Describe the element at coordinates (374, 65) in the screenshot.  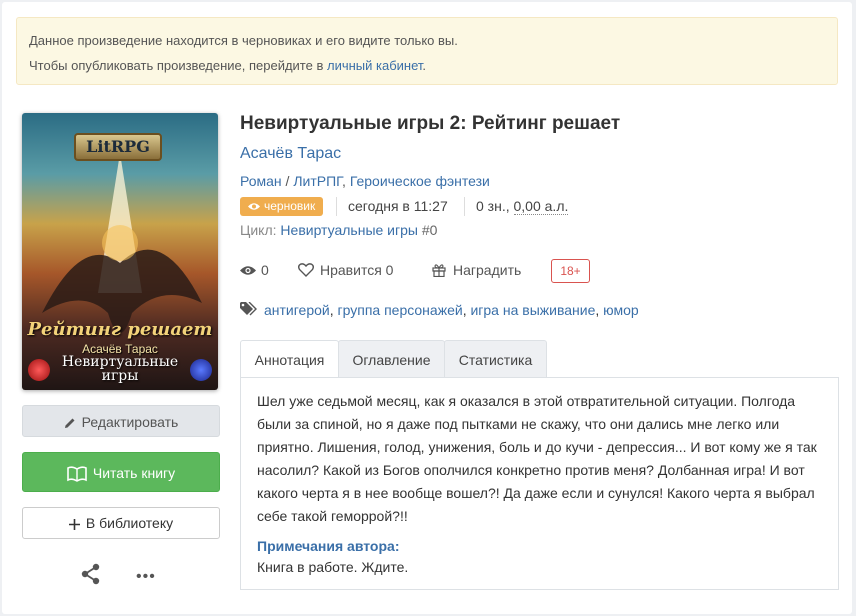
I see `cabinet-link: личный кабинет` at that location.